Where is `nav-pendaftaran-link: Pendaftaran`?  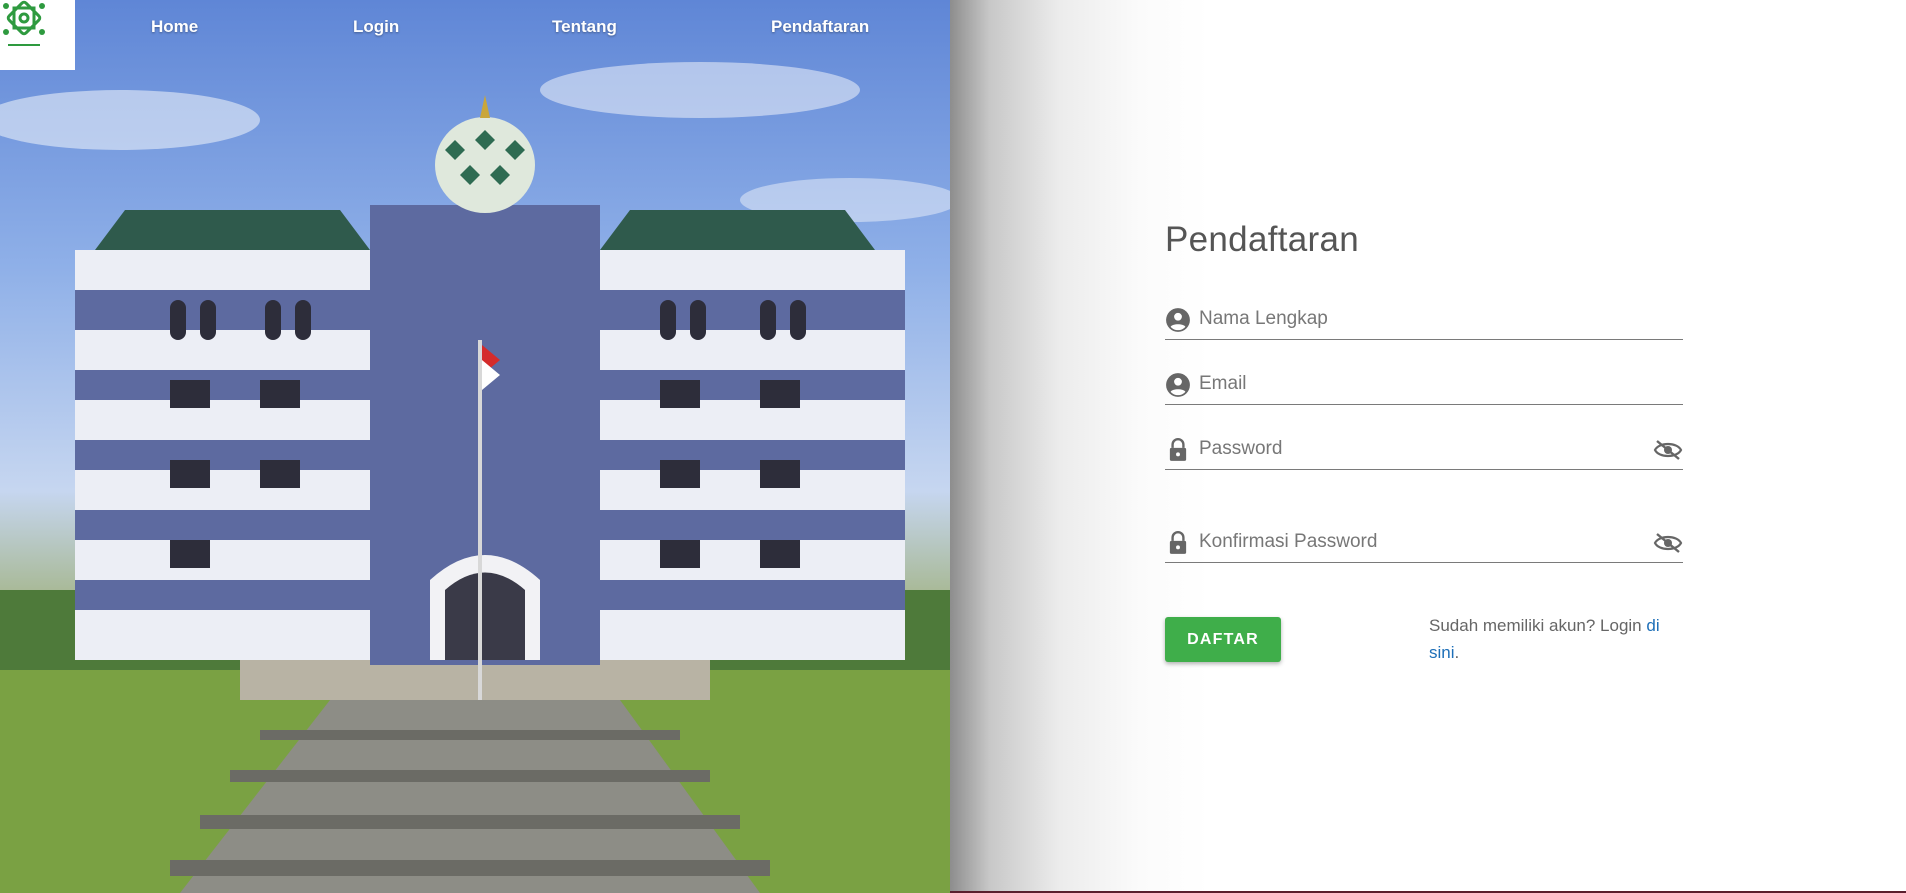
nav-pendaftaran-link: Pendaftaran is located at coordinates (820, 27).